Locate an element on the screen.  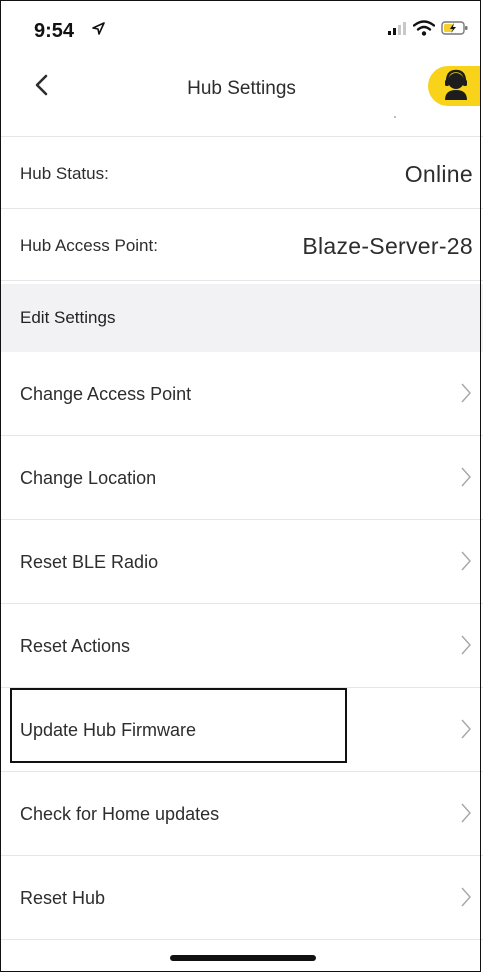
hub-status-label: Hub Status: is located at coordinates (64, 173).